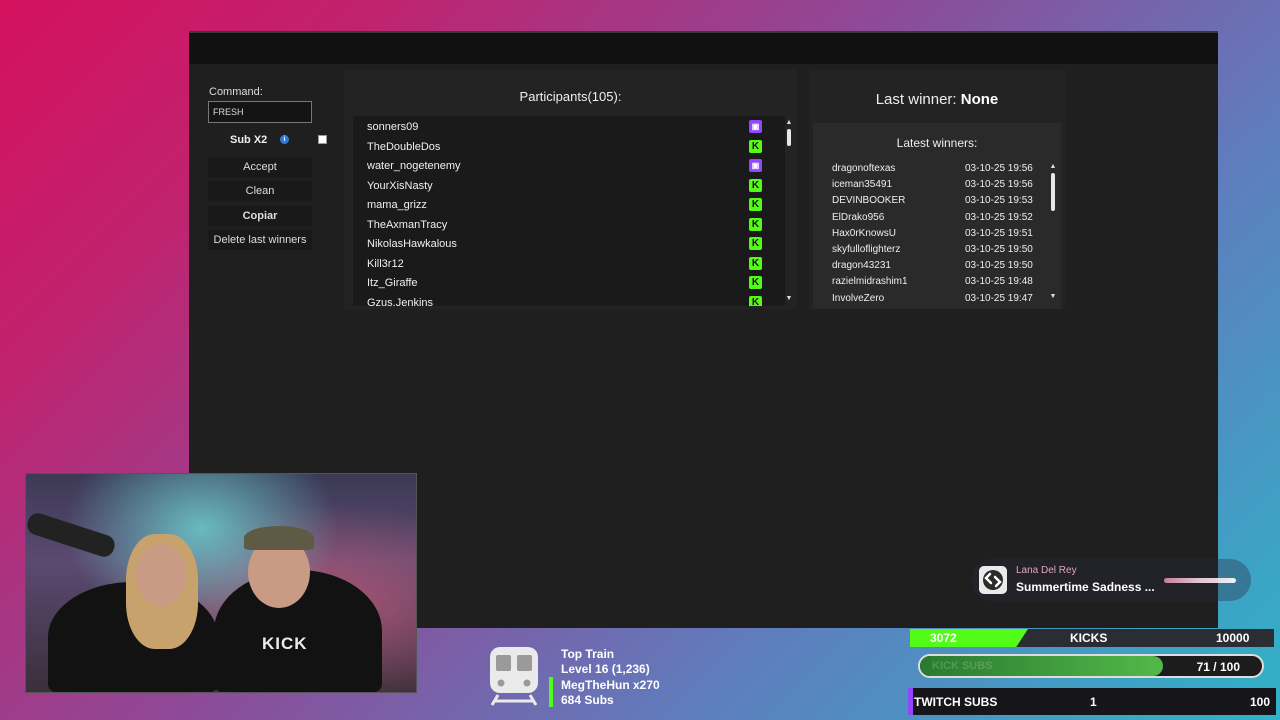  What do you see at coordinates (563, 225) in the screenshot?
I see `participant-row: TheAxmanTracy K` at bounding box center [563, 225].